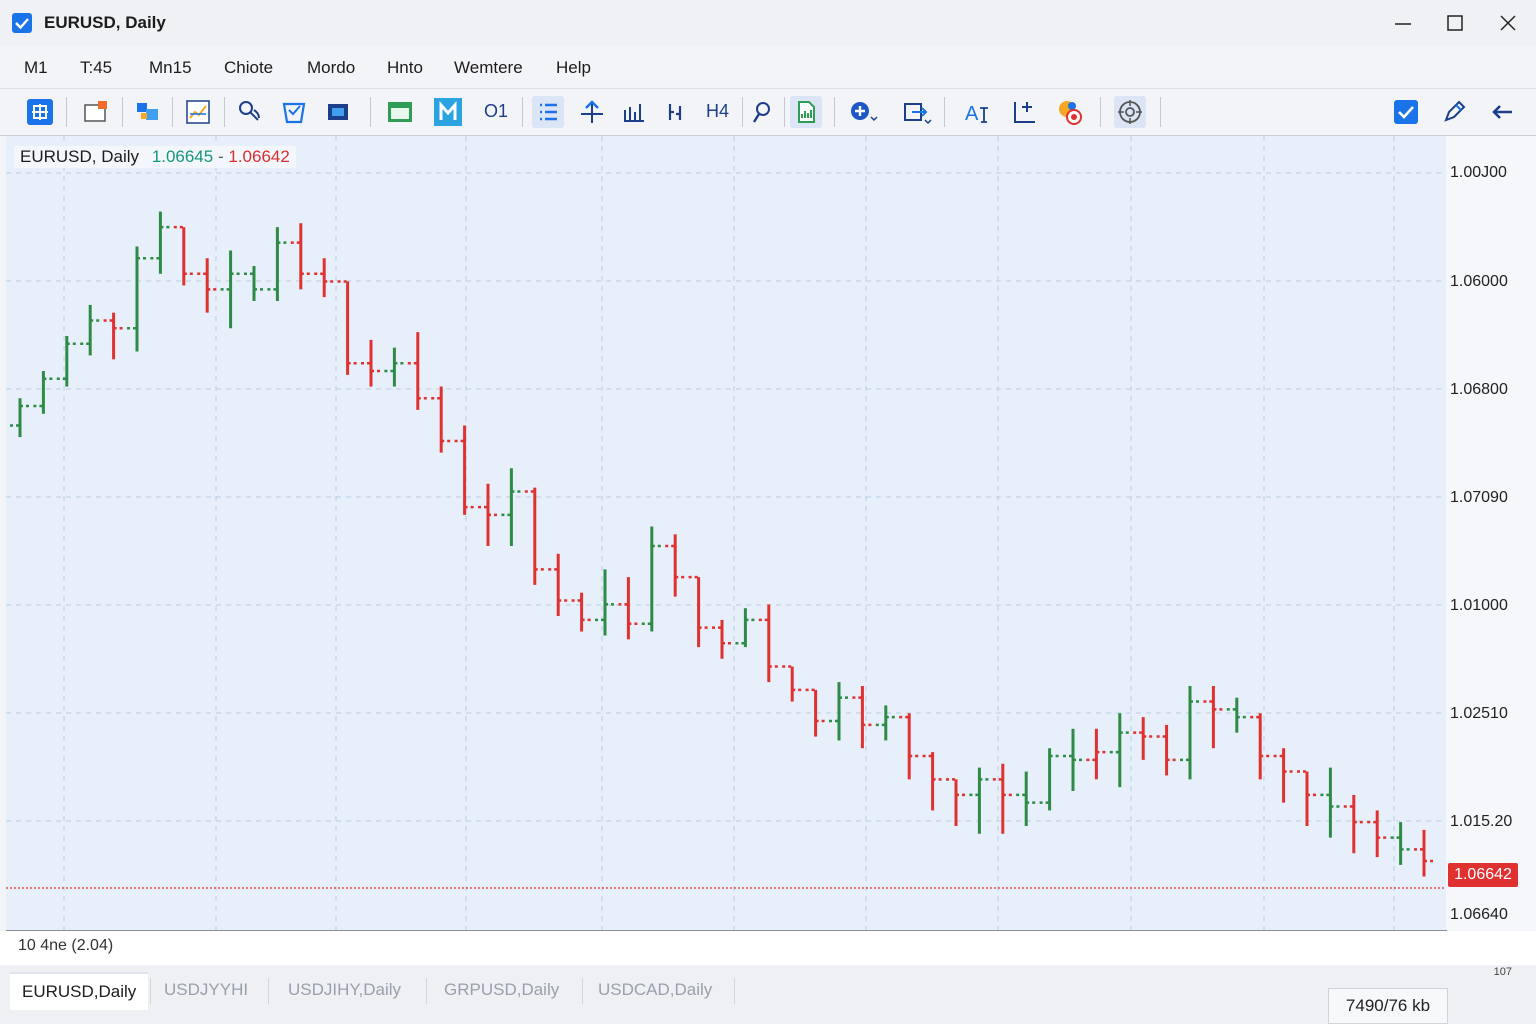 This screenshot has width=1536, height=1024. I want to click on profiles-icon, so click(96, 112).